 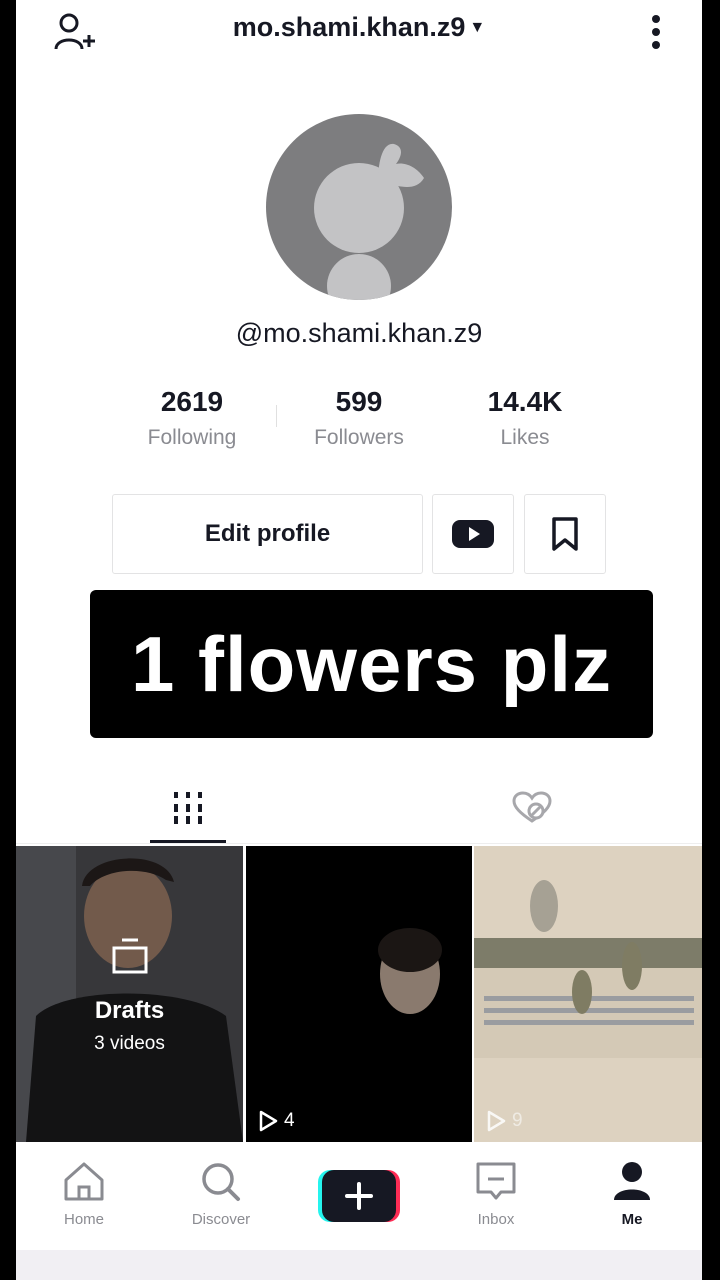 I want to click on nav-discover-label: Discover, so click(x=221, y=1219).